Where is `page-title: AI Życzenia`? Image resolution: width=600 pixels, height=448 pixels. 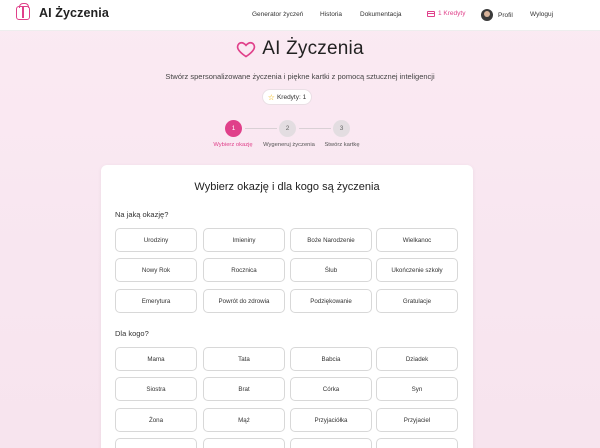
page-title: AI Życzenia is located at coordinates (313, 48).